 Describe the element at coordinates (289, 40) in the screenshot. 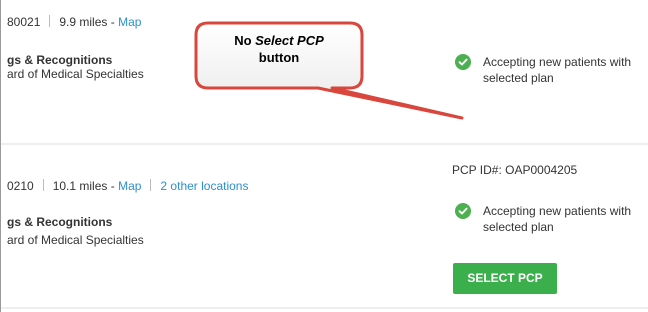

I see `callout-emphasis: Select PCP` at that location.